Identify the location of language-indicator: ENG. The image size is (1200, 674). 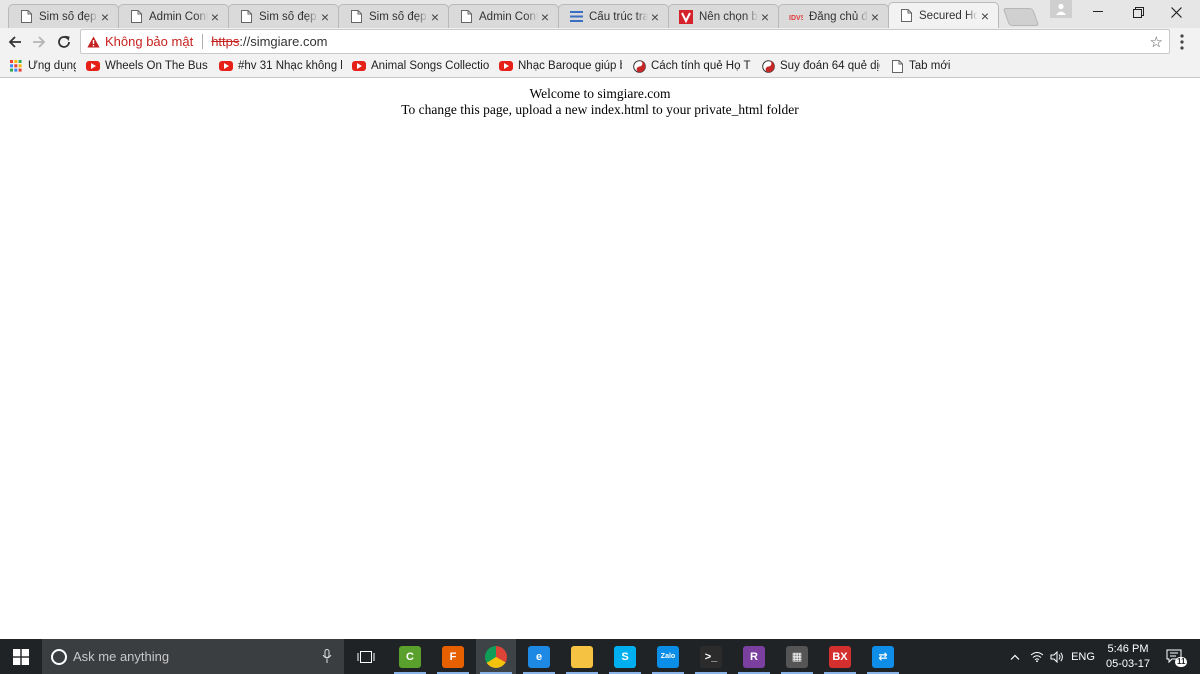
(1083, 656).